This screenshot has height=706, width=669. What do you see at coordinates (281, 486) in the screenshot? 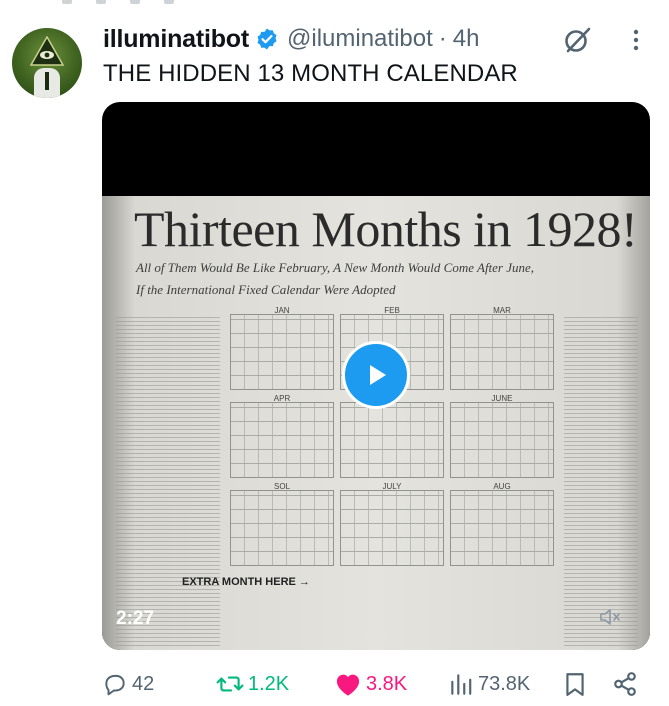
I see `month-label: SOL` at bounding box center [281, 486].